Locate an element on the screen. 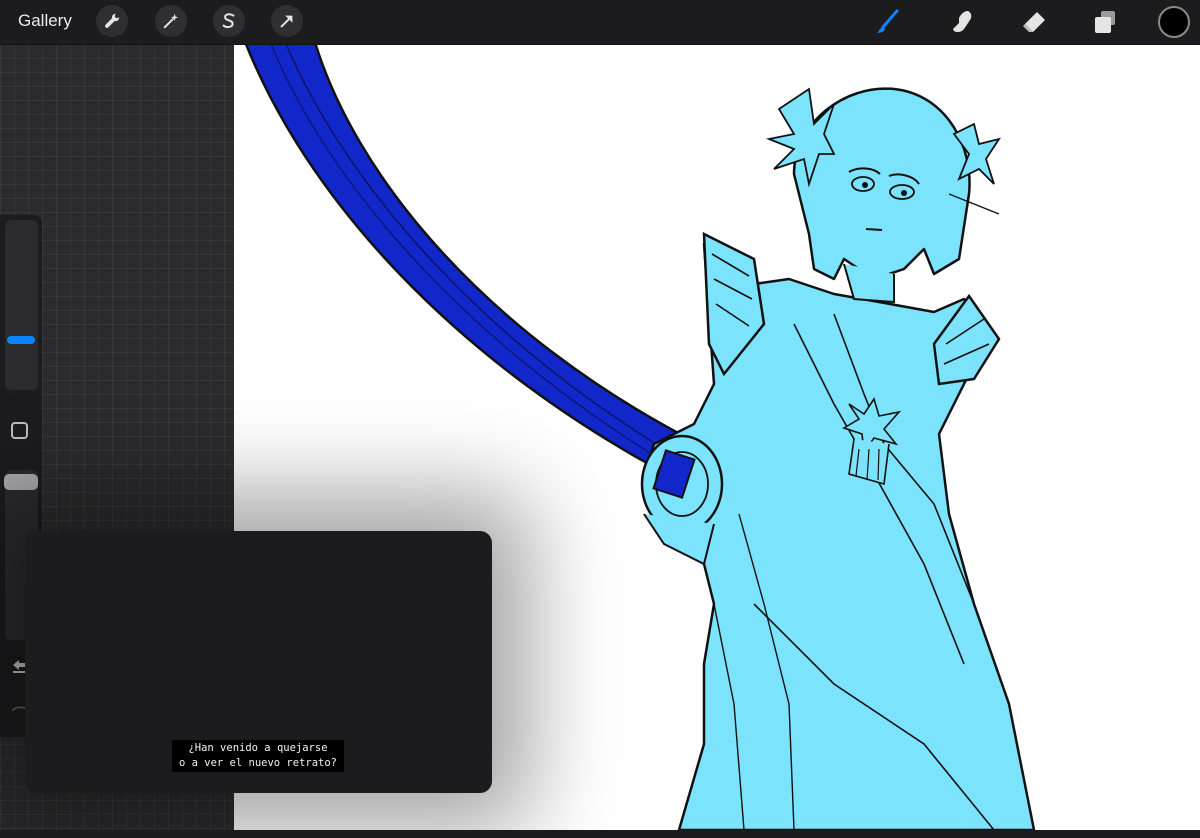  selection-s-icon is located at coordinates (228, 21).